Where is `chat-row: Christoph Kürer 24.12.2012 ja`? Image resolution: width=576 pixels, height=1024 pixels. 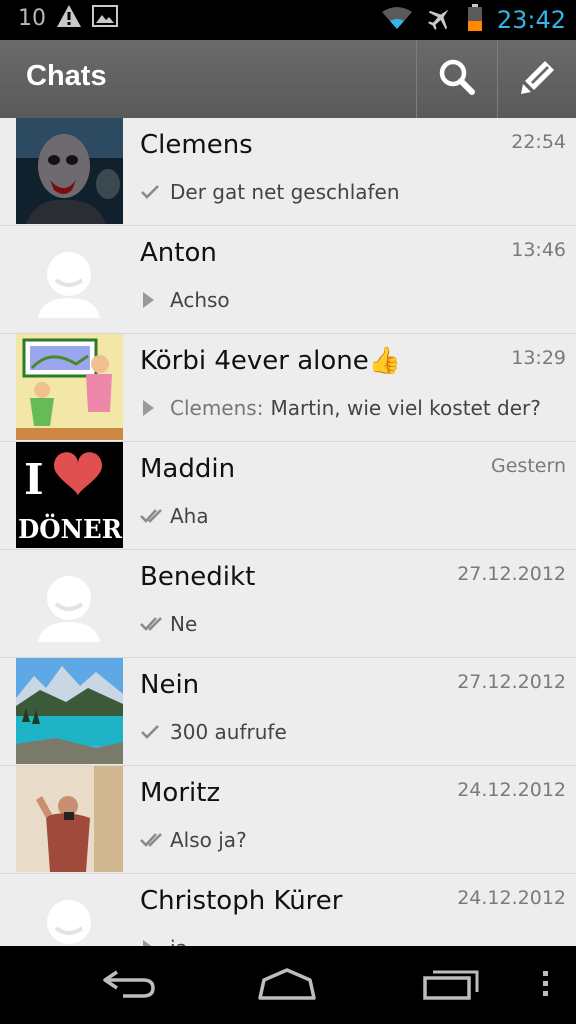 chat-row: Christoph Kürer 24.12.2012 ja is located at coordinates (288, 910).